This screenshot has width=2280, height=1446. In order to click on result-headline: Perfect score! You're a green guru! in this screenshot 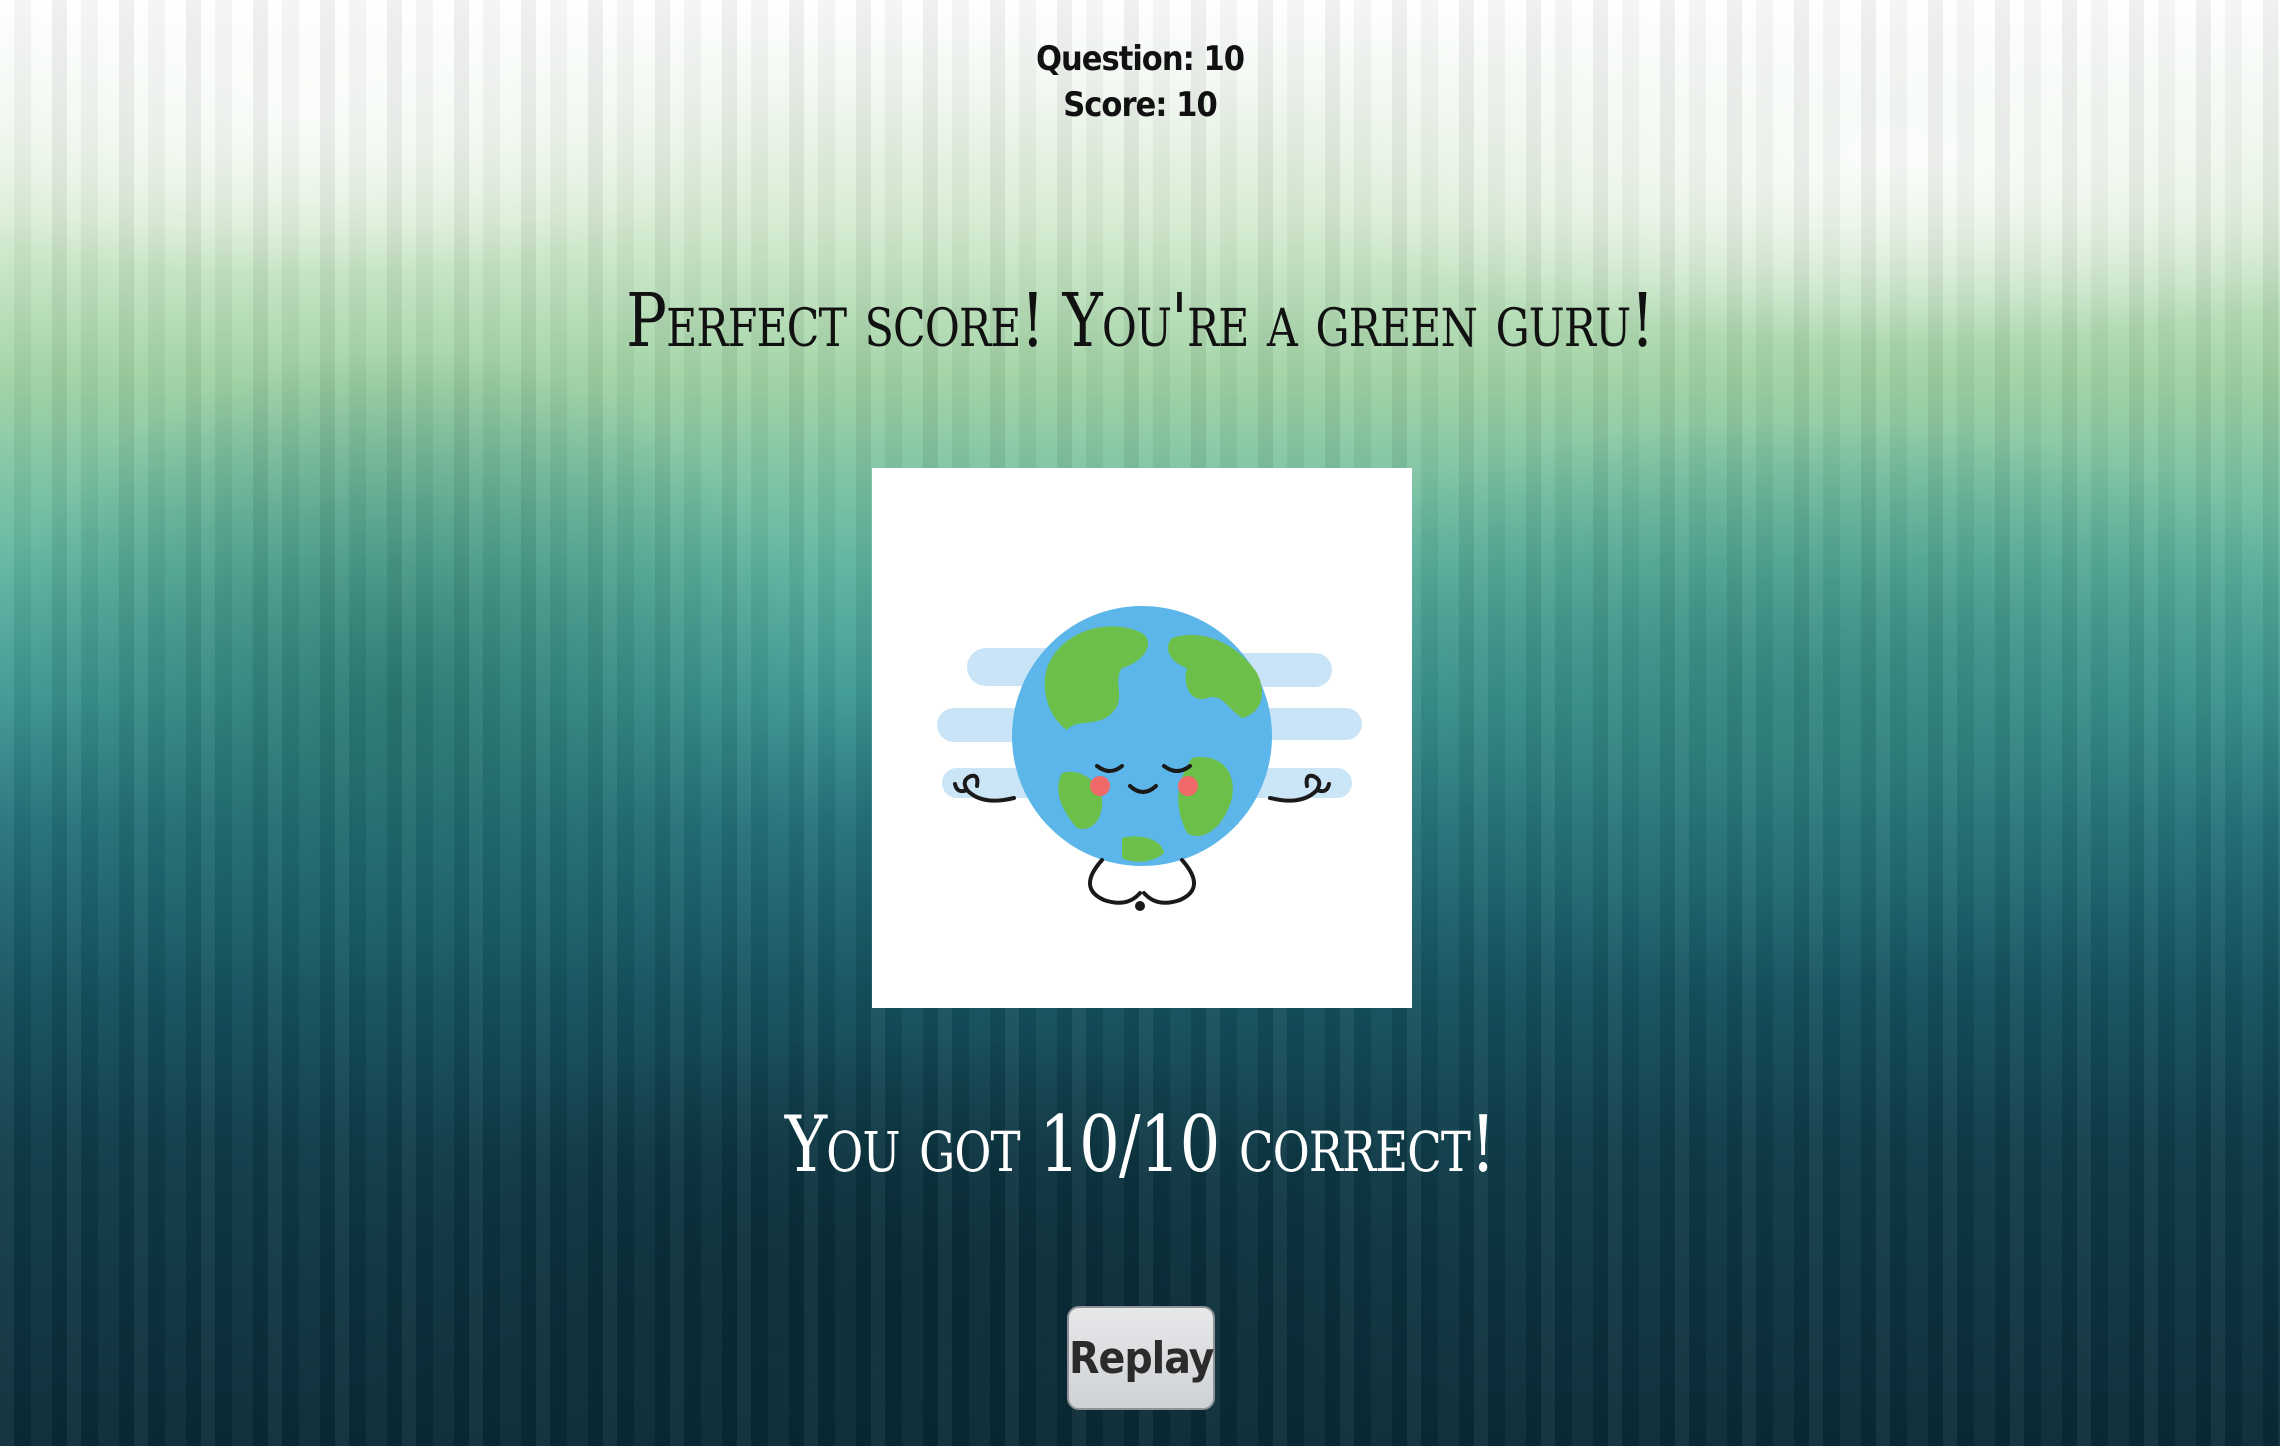, I will do `click(1140, 321)`.